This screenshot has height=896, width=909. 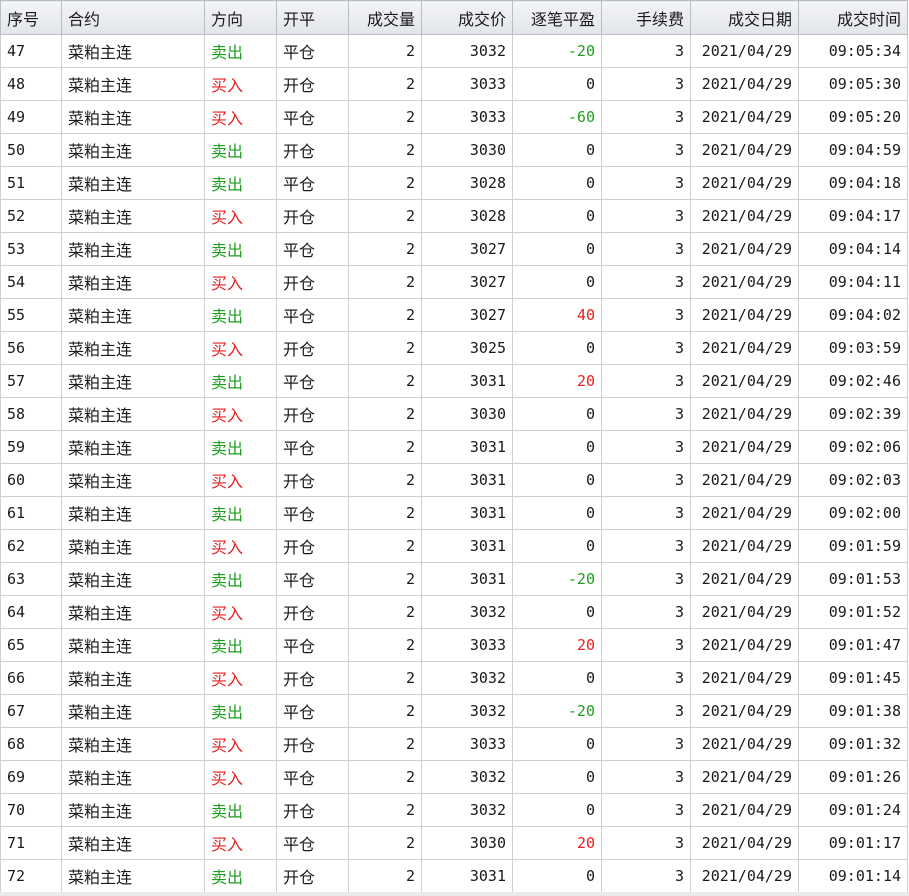 What do you see at coordinates (853, 579) in the screenshot?
I see `cell-time: 09:01:53` at bounding box center [853, 579].